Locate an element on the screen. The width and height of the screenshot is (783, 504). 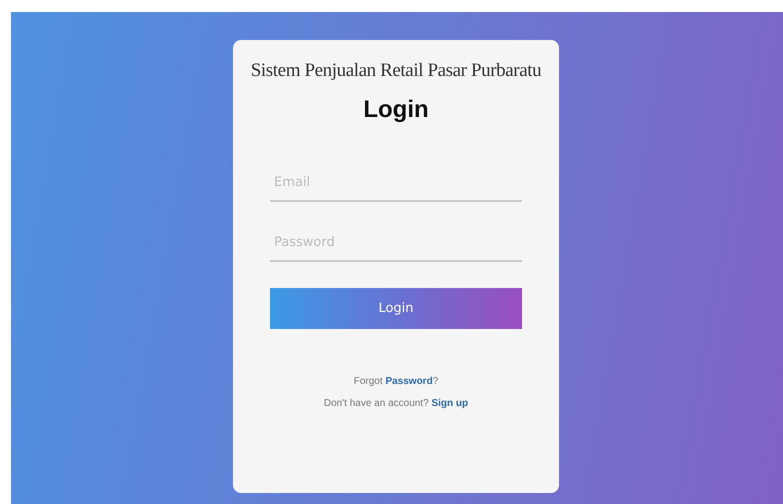
login-button: Login is located at coordinates (396, 308).